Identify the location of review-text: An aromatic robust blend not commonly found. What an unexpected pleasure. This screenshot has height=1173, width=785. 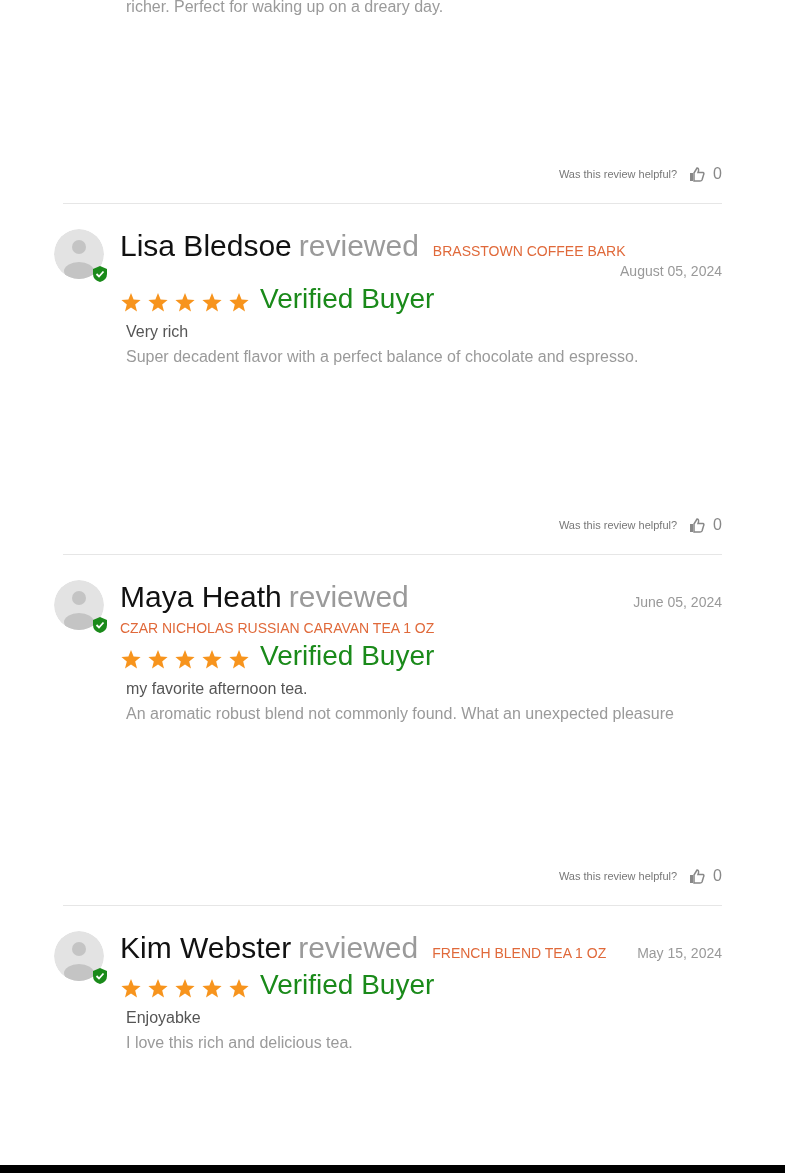
(400, 714).